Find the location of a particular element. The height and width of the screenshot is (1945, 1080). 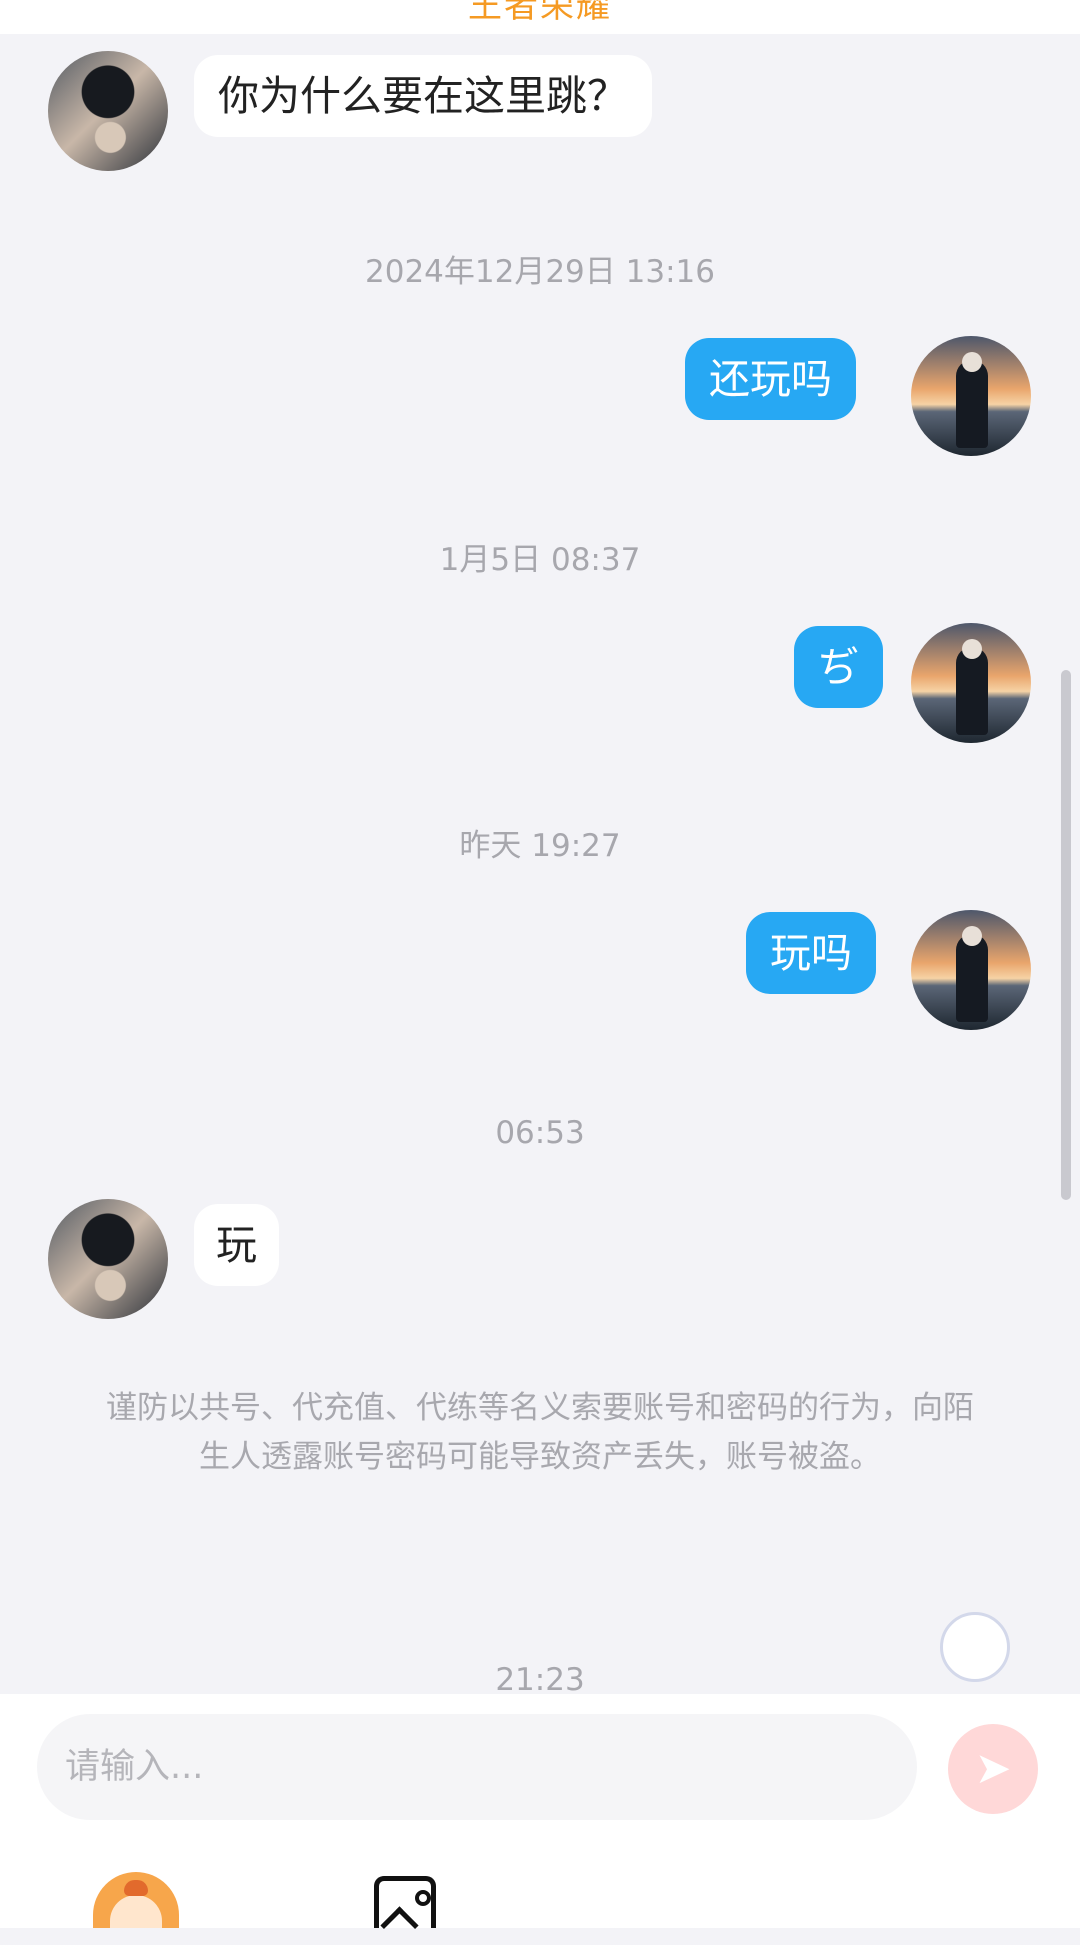

header-bar: 王者荣耀 is located at coordinates (540, 17).